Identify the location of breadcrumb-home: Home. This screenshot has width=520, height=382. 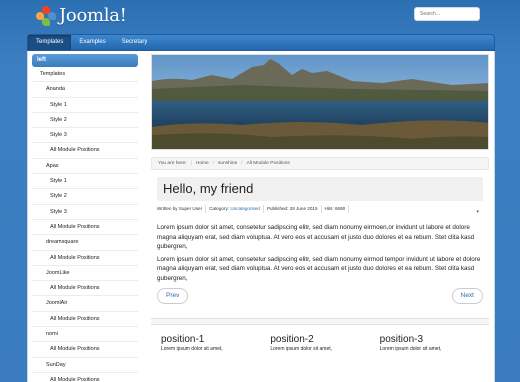
(202, 163).